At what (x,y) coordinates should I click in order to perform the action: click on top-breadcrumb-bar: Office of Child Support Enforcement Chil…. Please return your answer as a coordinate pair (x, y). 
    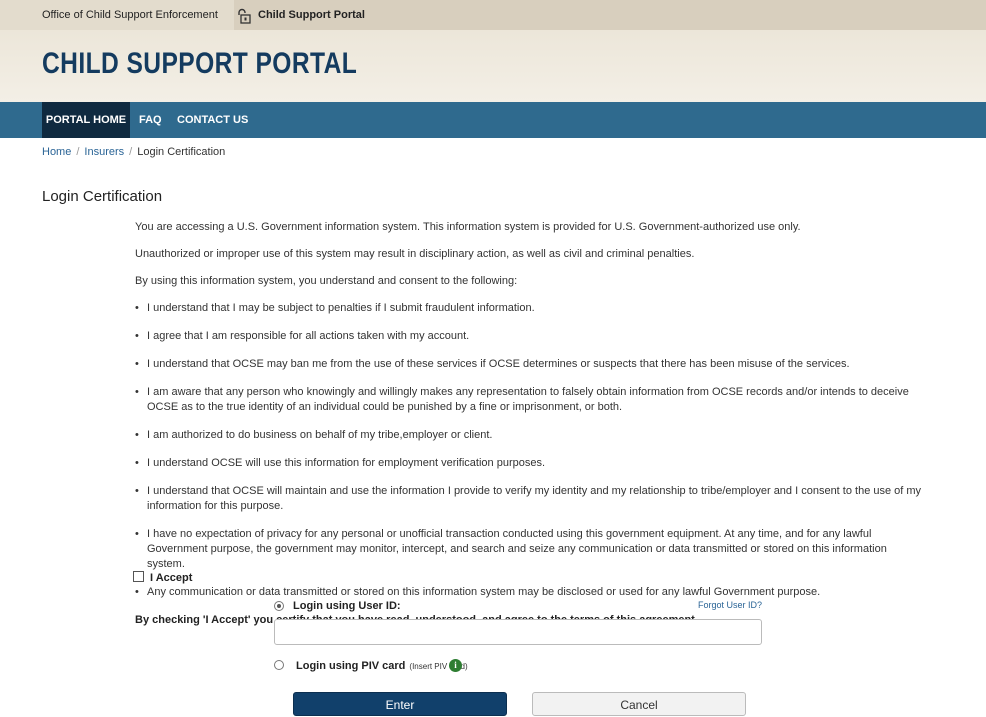
    Looking at the image, I should click on (493, 15).